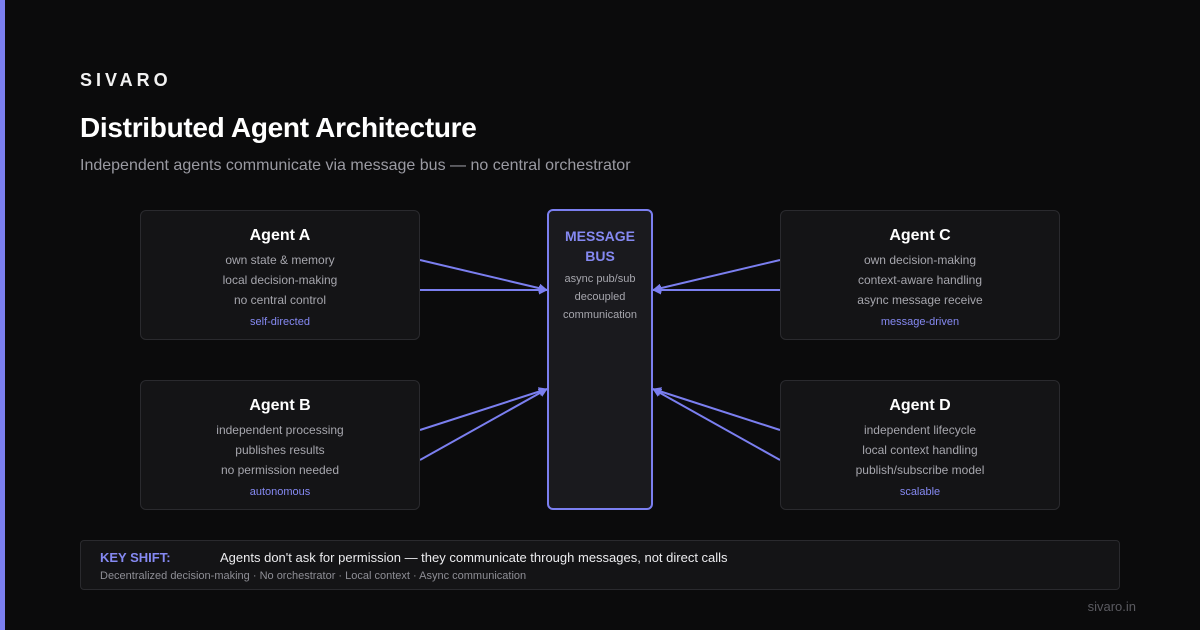  Describe the element at coordinates (600, 297) in the screenshot. I see `bus-feature: decoupled` at that location.